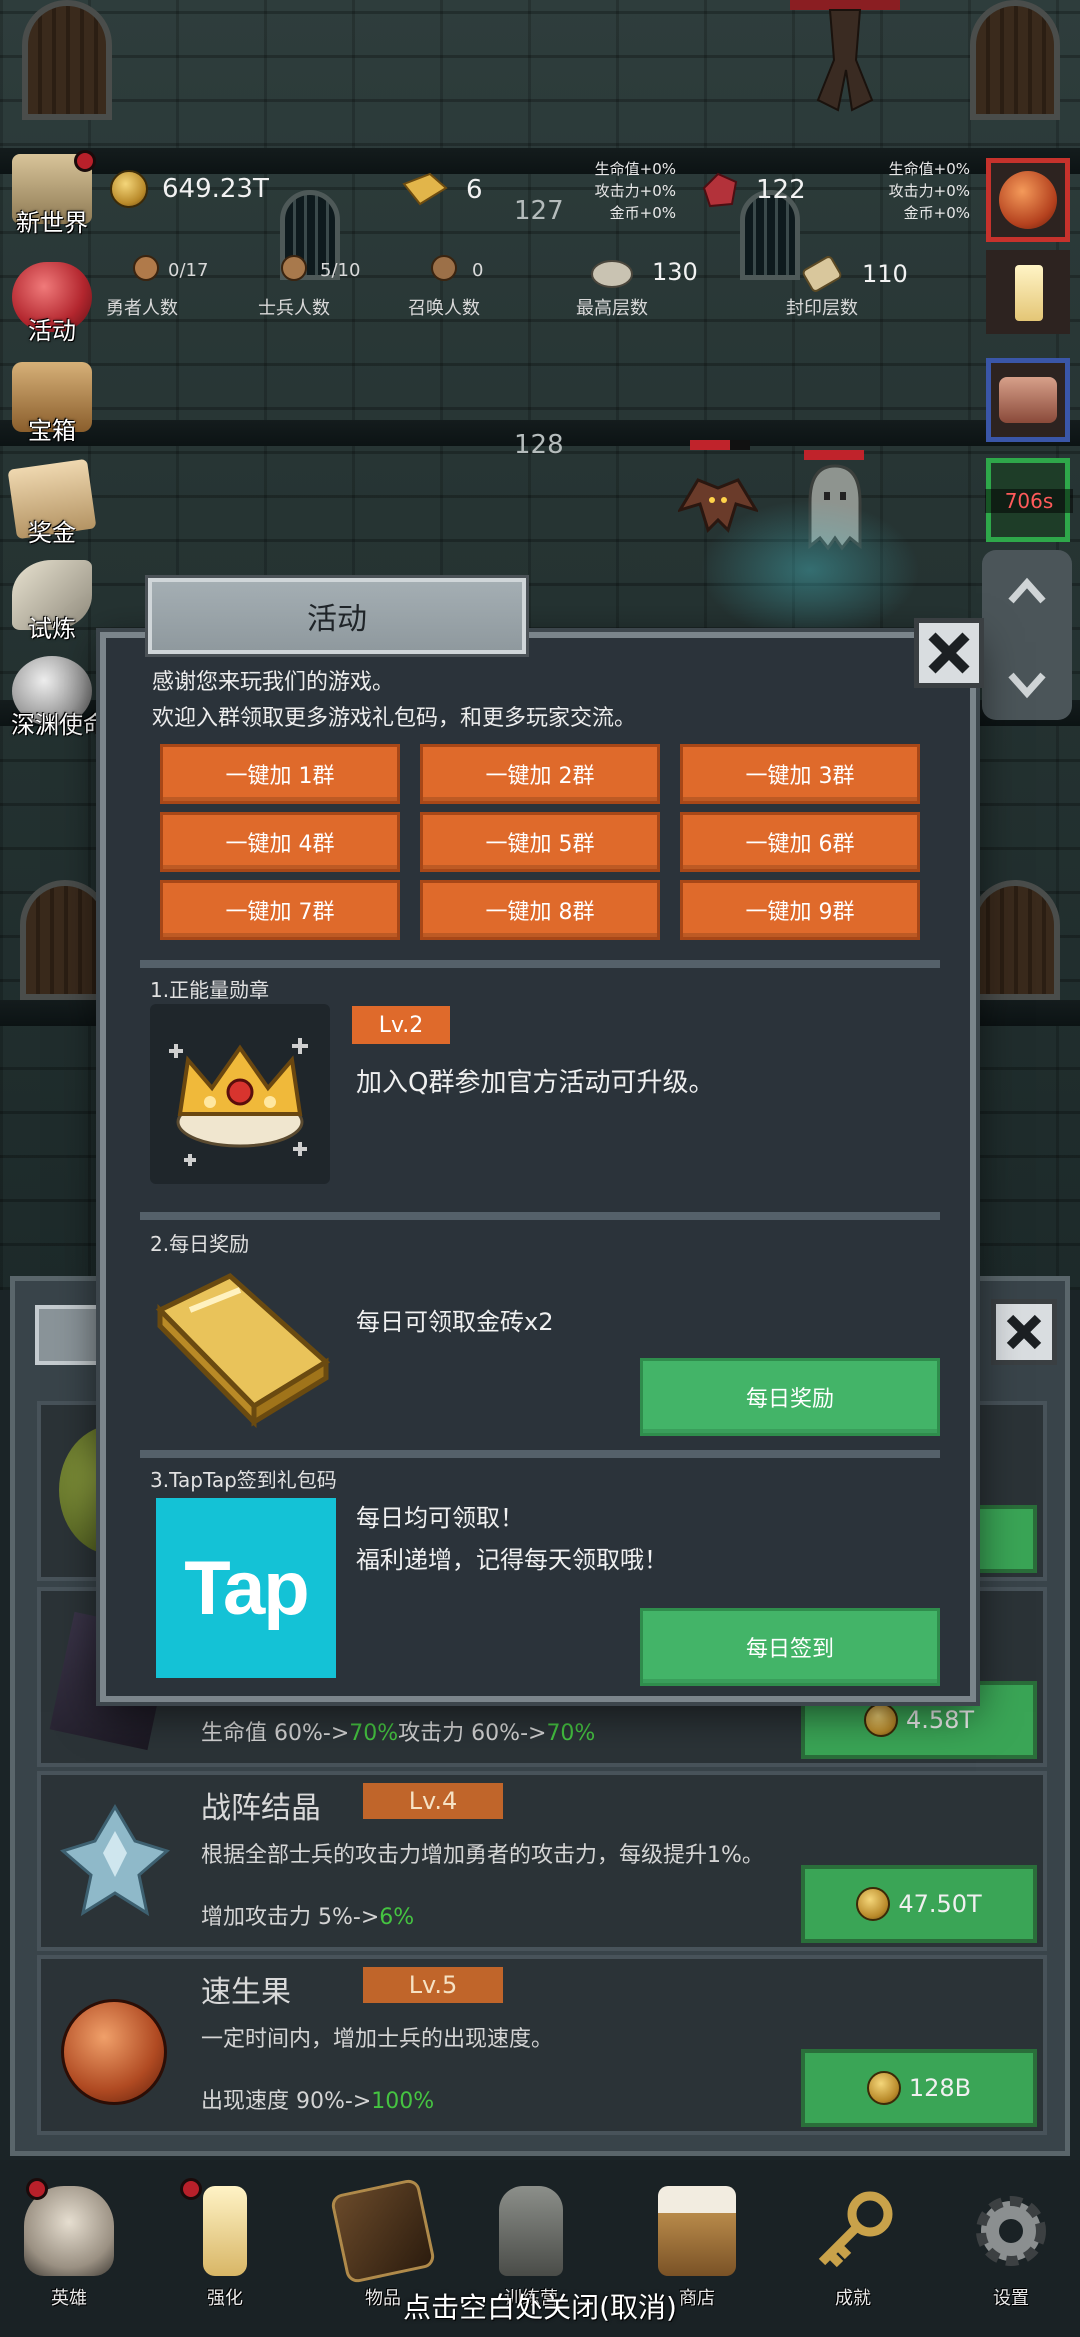  I want to click on taptap-text-line2: 福利递增，记得每天领取哦！, so click(512, 1560).